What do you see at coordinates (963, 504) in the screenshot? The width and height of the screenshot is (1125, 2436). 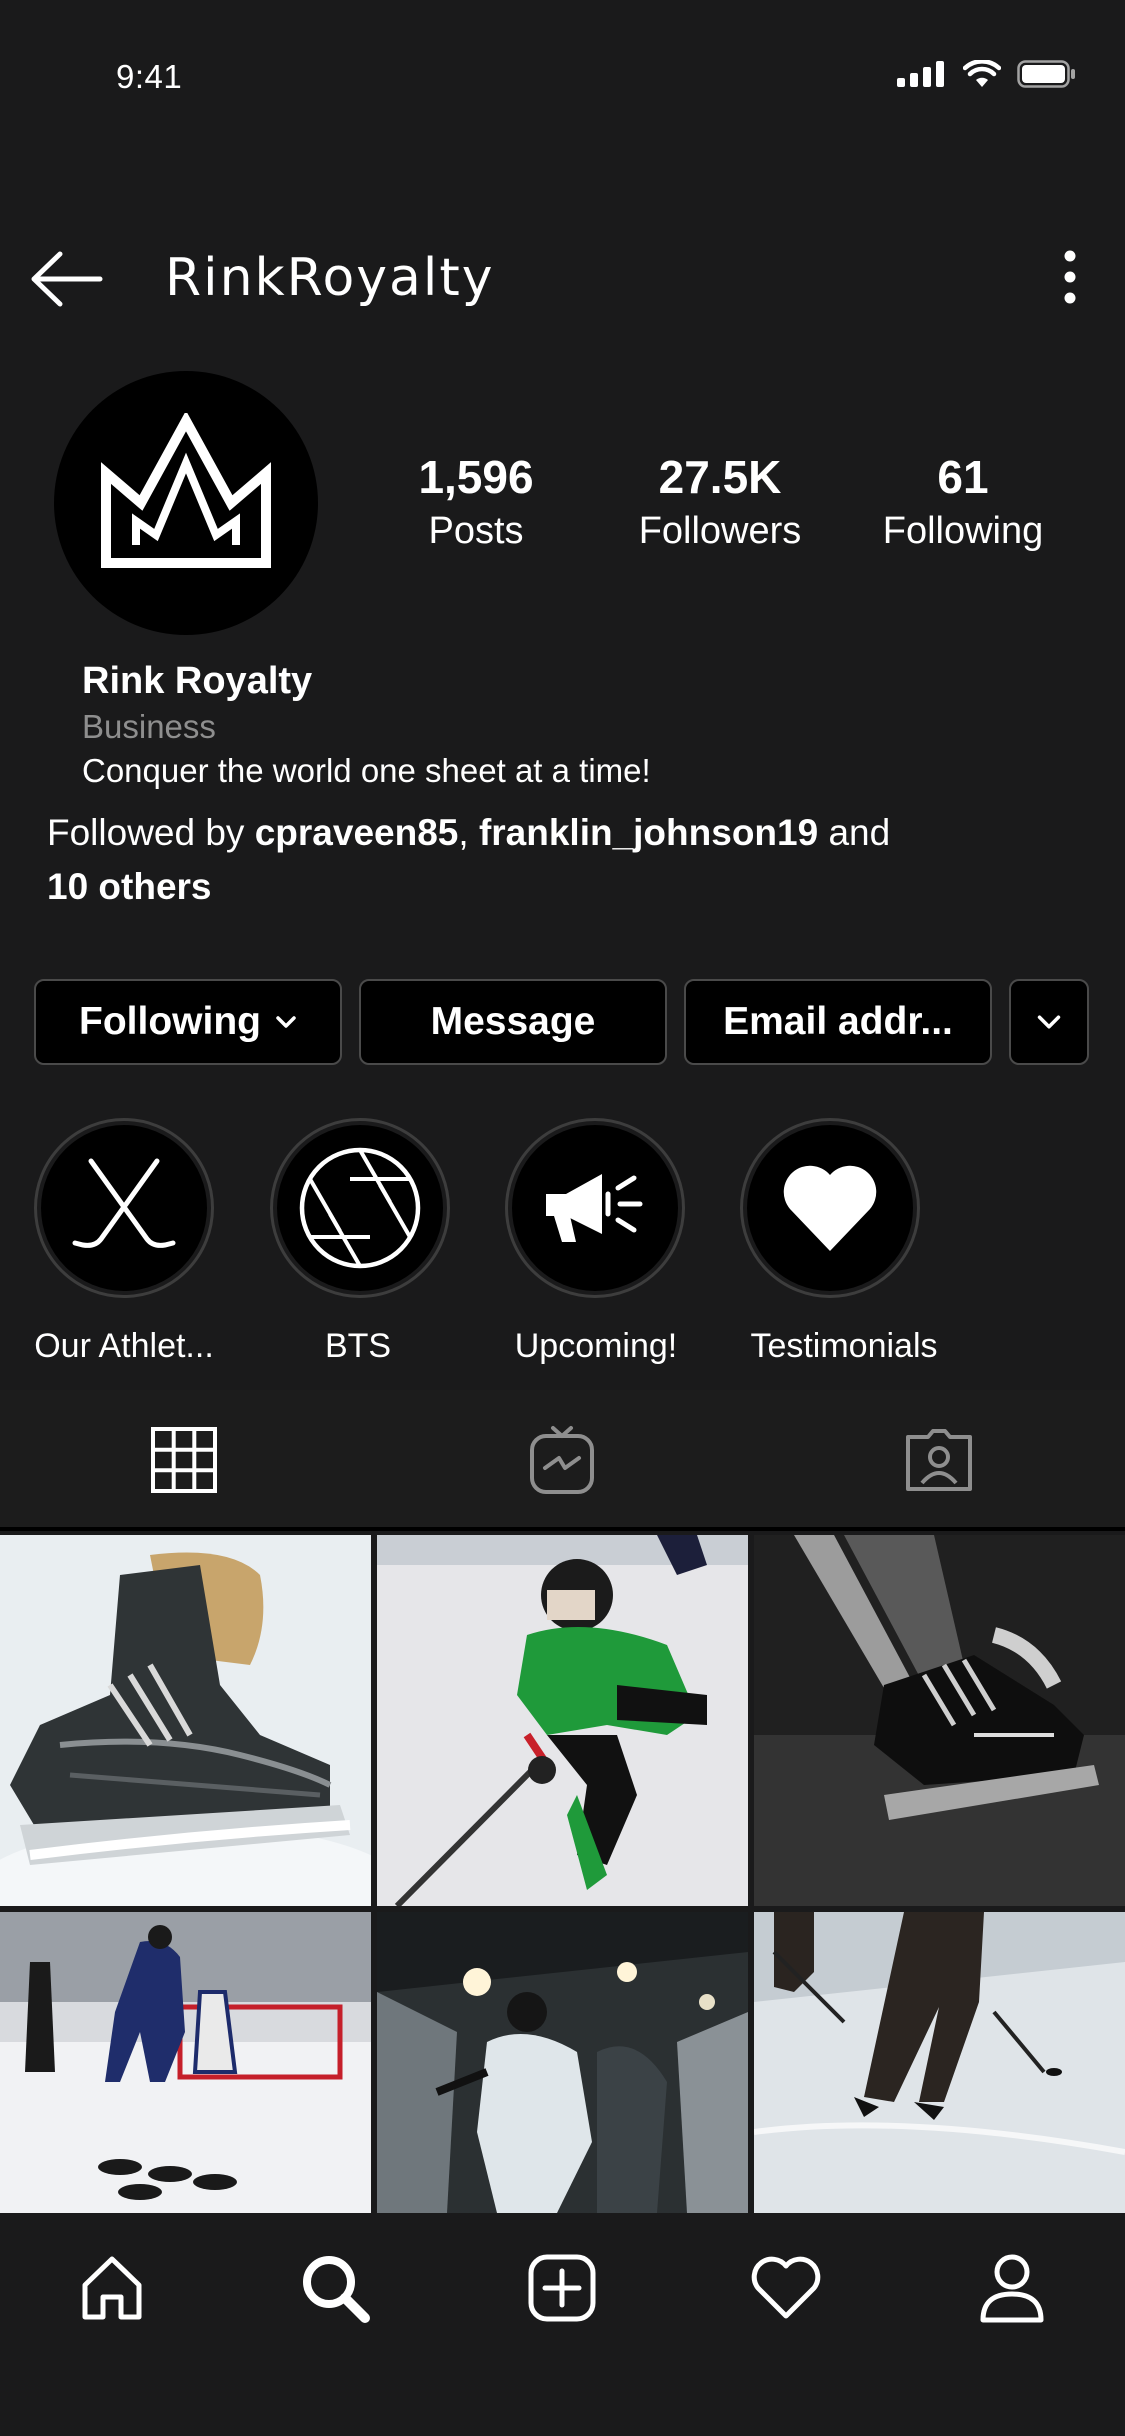 I see `stat-following: 61 Following` at bounding box center [963, 504].